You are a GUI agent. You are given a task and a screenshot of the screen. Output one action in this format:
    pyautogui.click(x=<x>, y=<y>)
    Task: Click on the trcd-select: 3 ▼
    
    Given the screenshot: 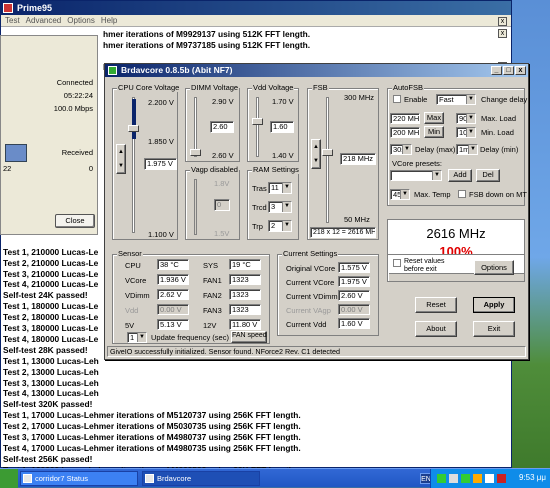 What is the action you would take?
    pyautogui.click(x=280, y=207)
    